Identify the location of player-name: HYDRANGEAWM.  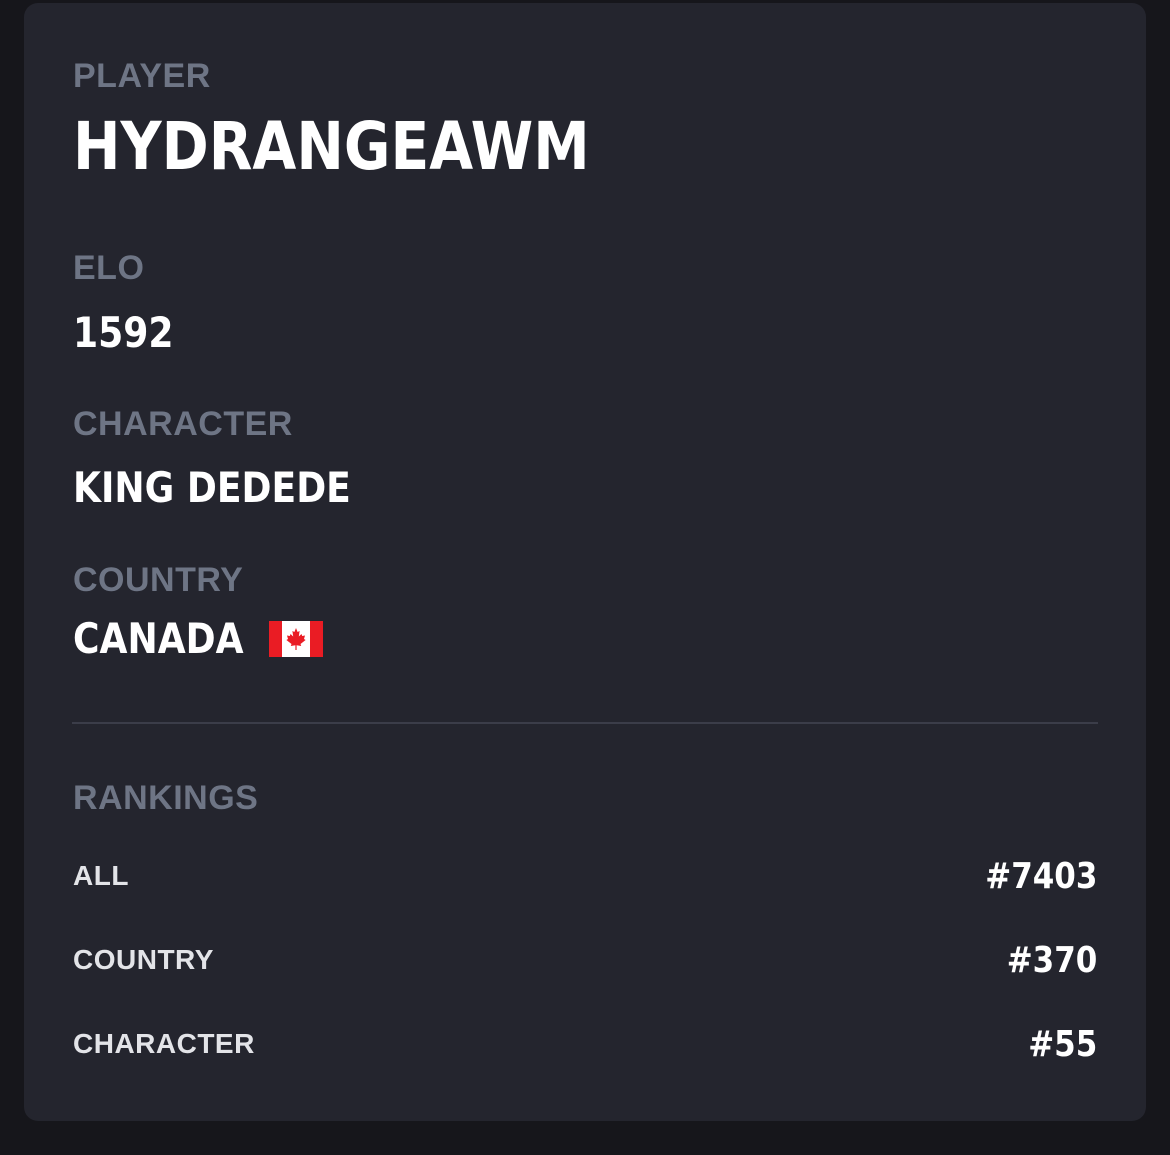
(331, 146).